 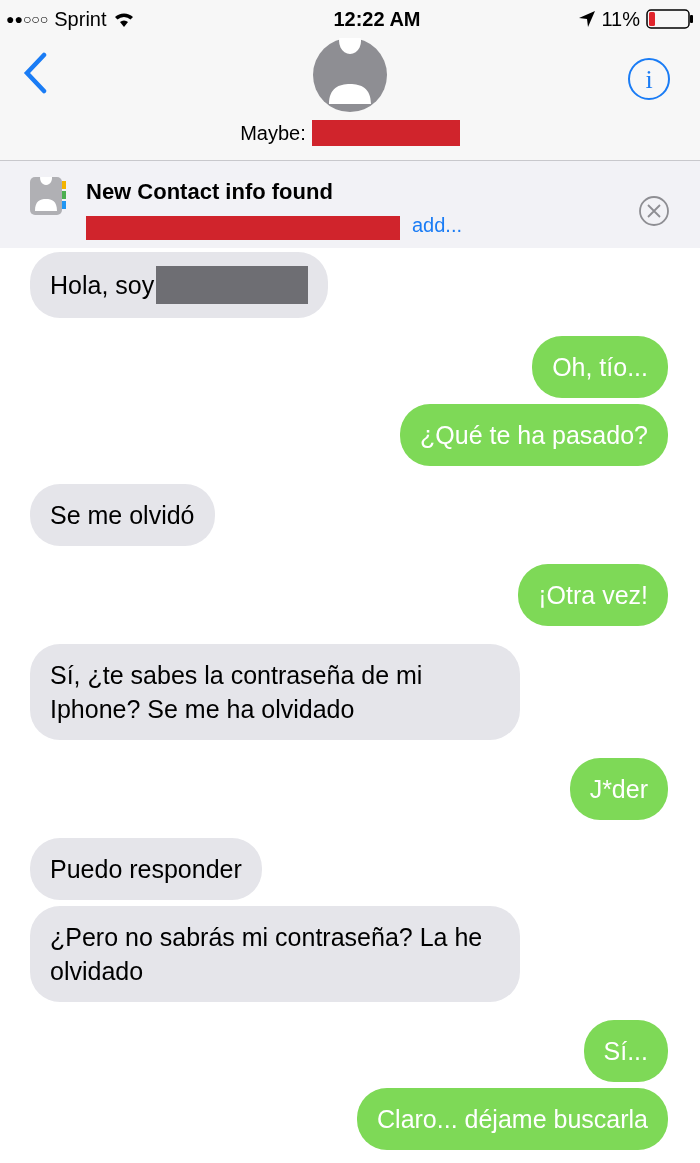 I want to click on message-text: Hola, soy, so click(x=102, y=285).